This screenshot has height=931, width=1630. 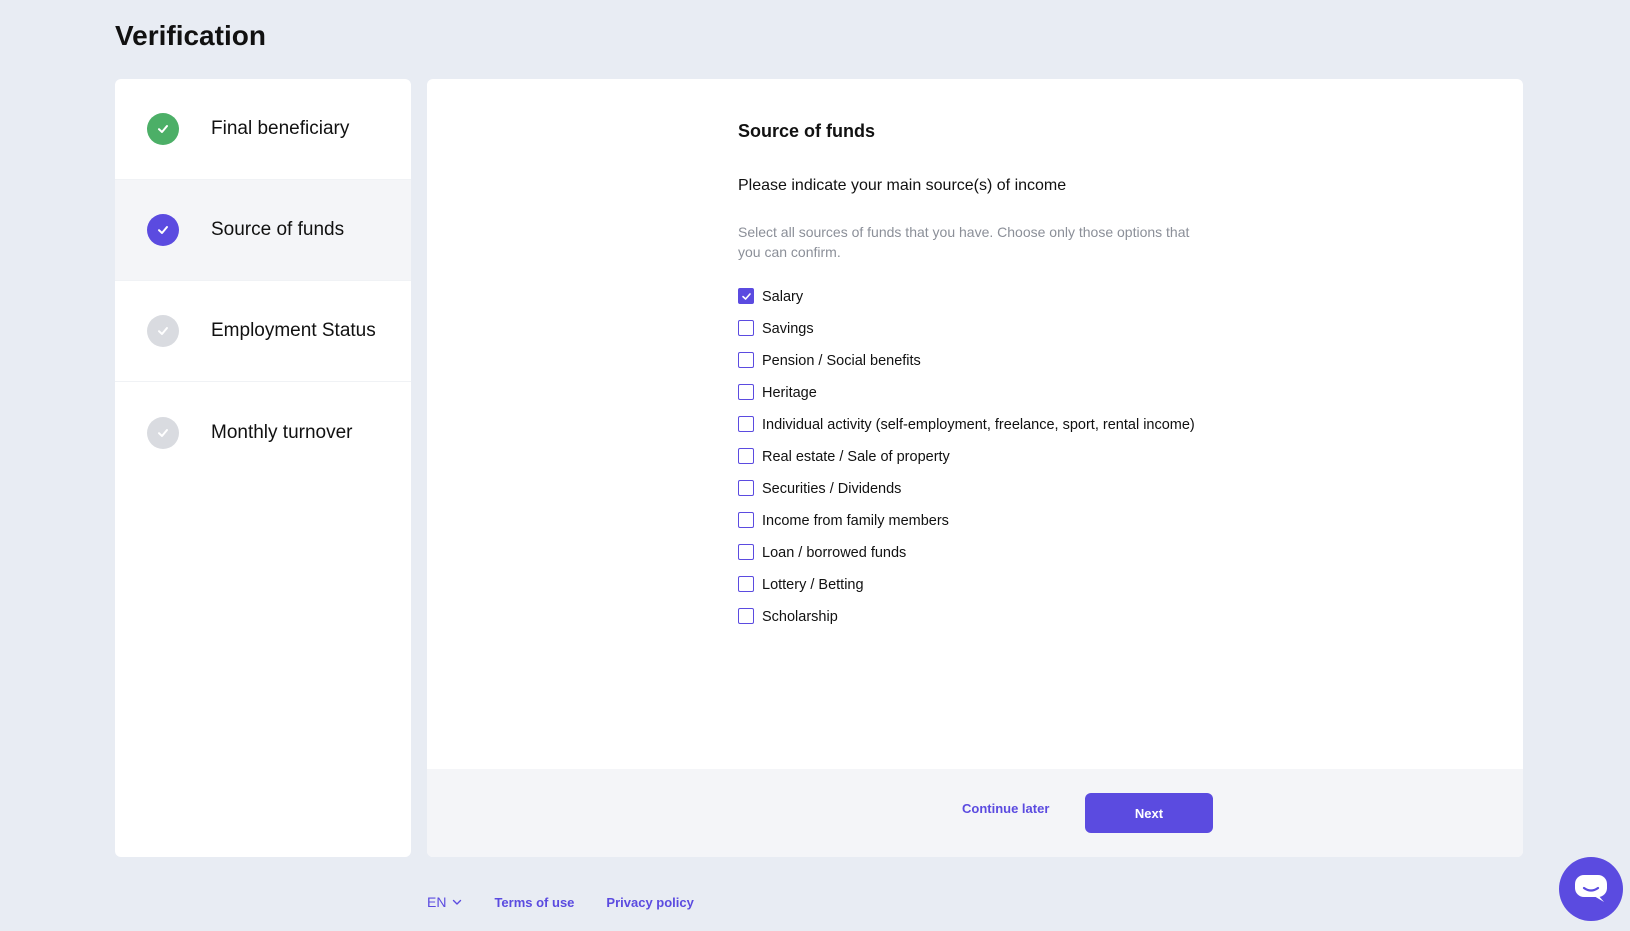 I want to click on chat-button, so click(x=1591, y=889).